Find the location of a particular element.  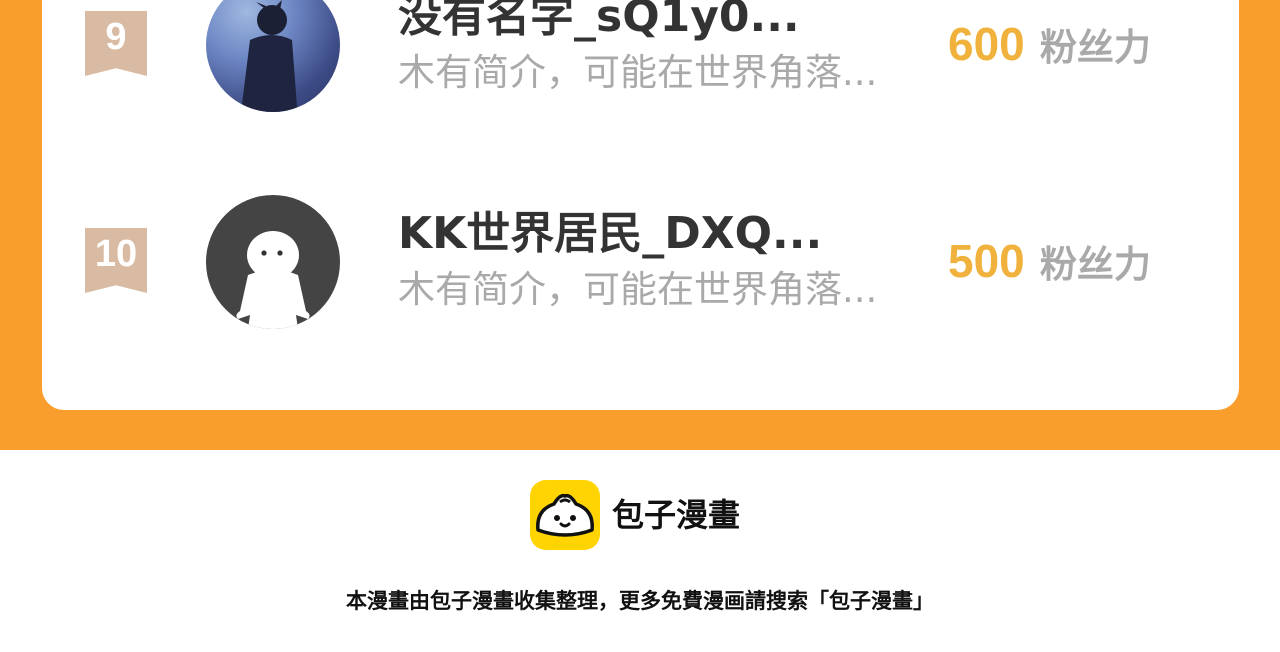

fans-power: 600 粉丝力 is located at coordinates (1049, 49).